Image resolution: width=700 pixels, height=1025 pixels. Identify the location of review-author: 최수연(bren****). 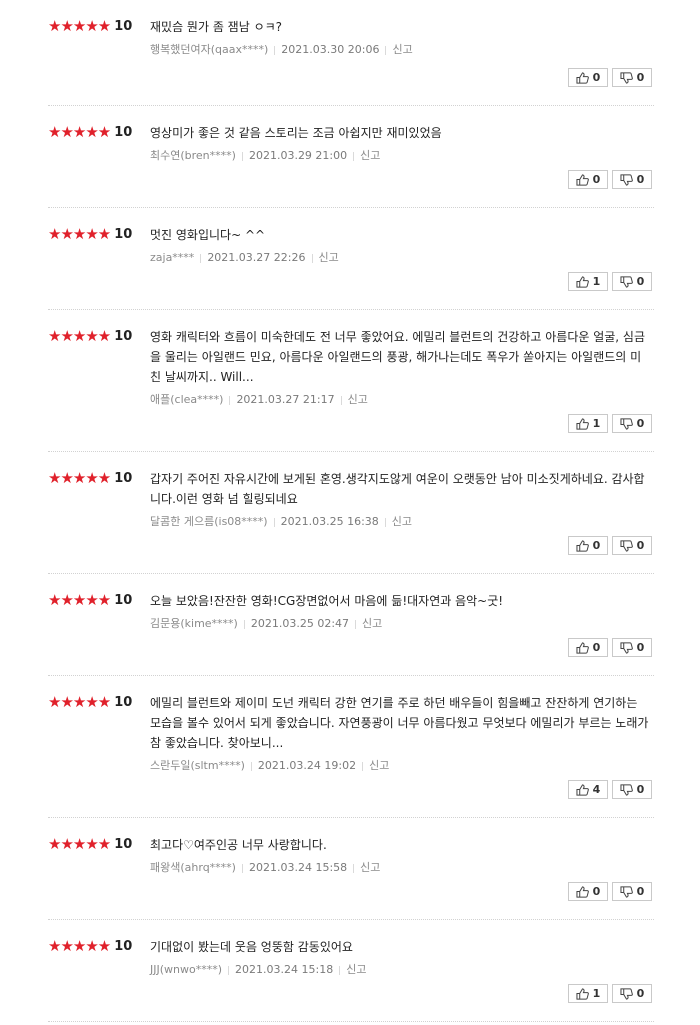
(193, 155).